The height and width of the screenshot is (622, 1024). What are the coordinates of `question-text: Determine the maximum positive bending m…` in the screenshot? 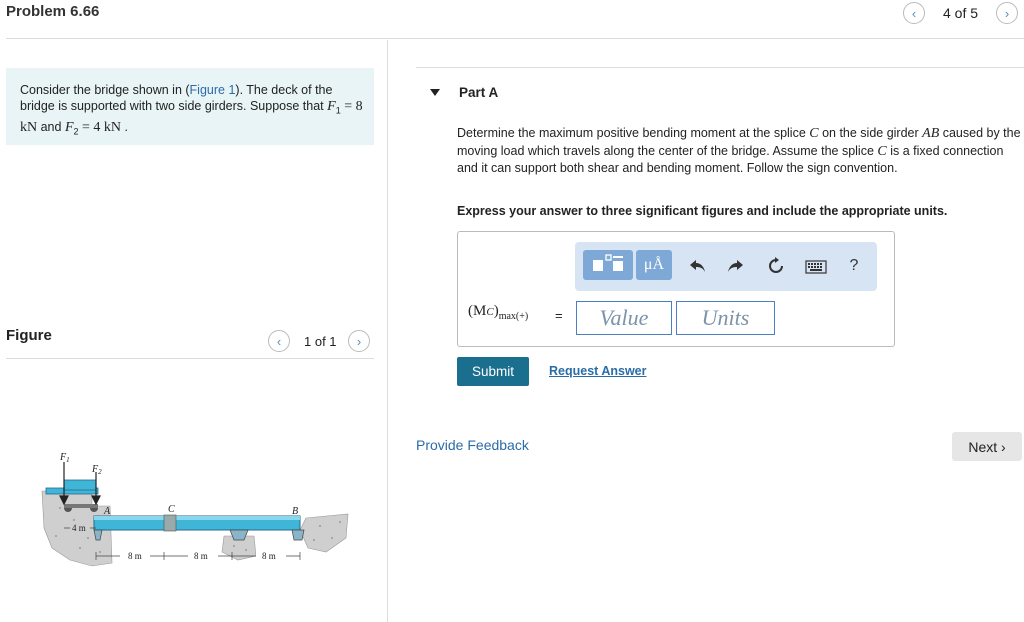 It's located at (739, 150).